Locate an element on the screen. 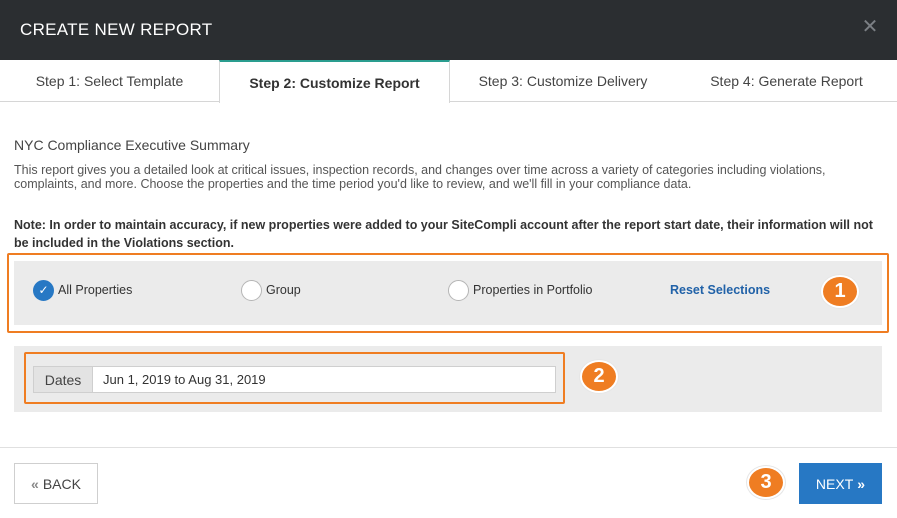  double-chevron-right-icon: » is located at coordinates (861, 483).